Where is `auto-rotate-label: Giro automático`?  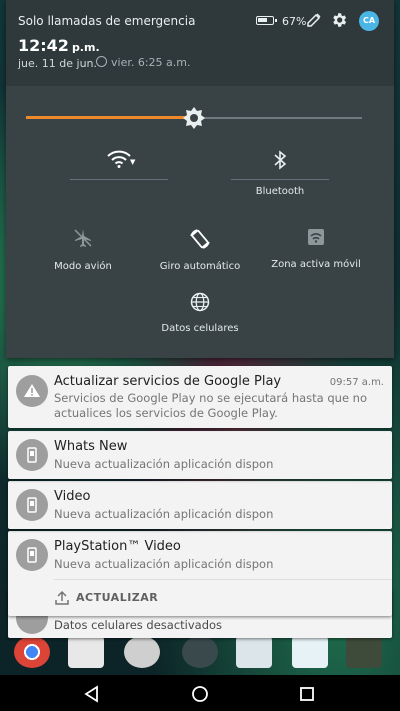 auto-rotate-label: Giro automático is located at coordinates (200, 266).